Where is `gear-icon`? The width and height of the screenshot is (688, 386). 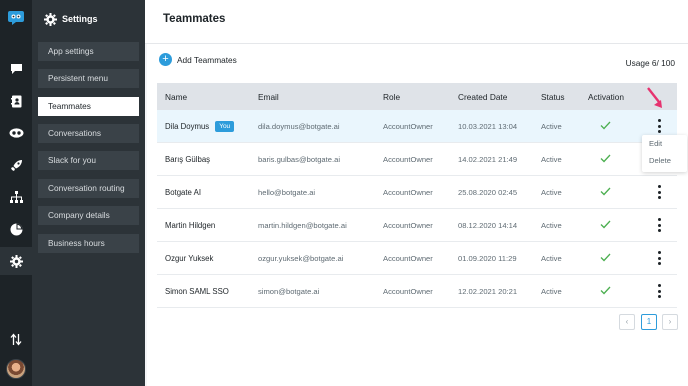
gear-icon is located at coordinates (50, 19).